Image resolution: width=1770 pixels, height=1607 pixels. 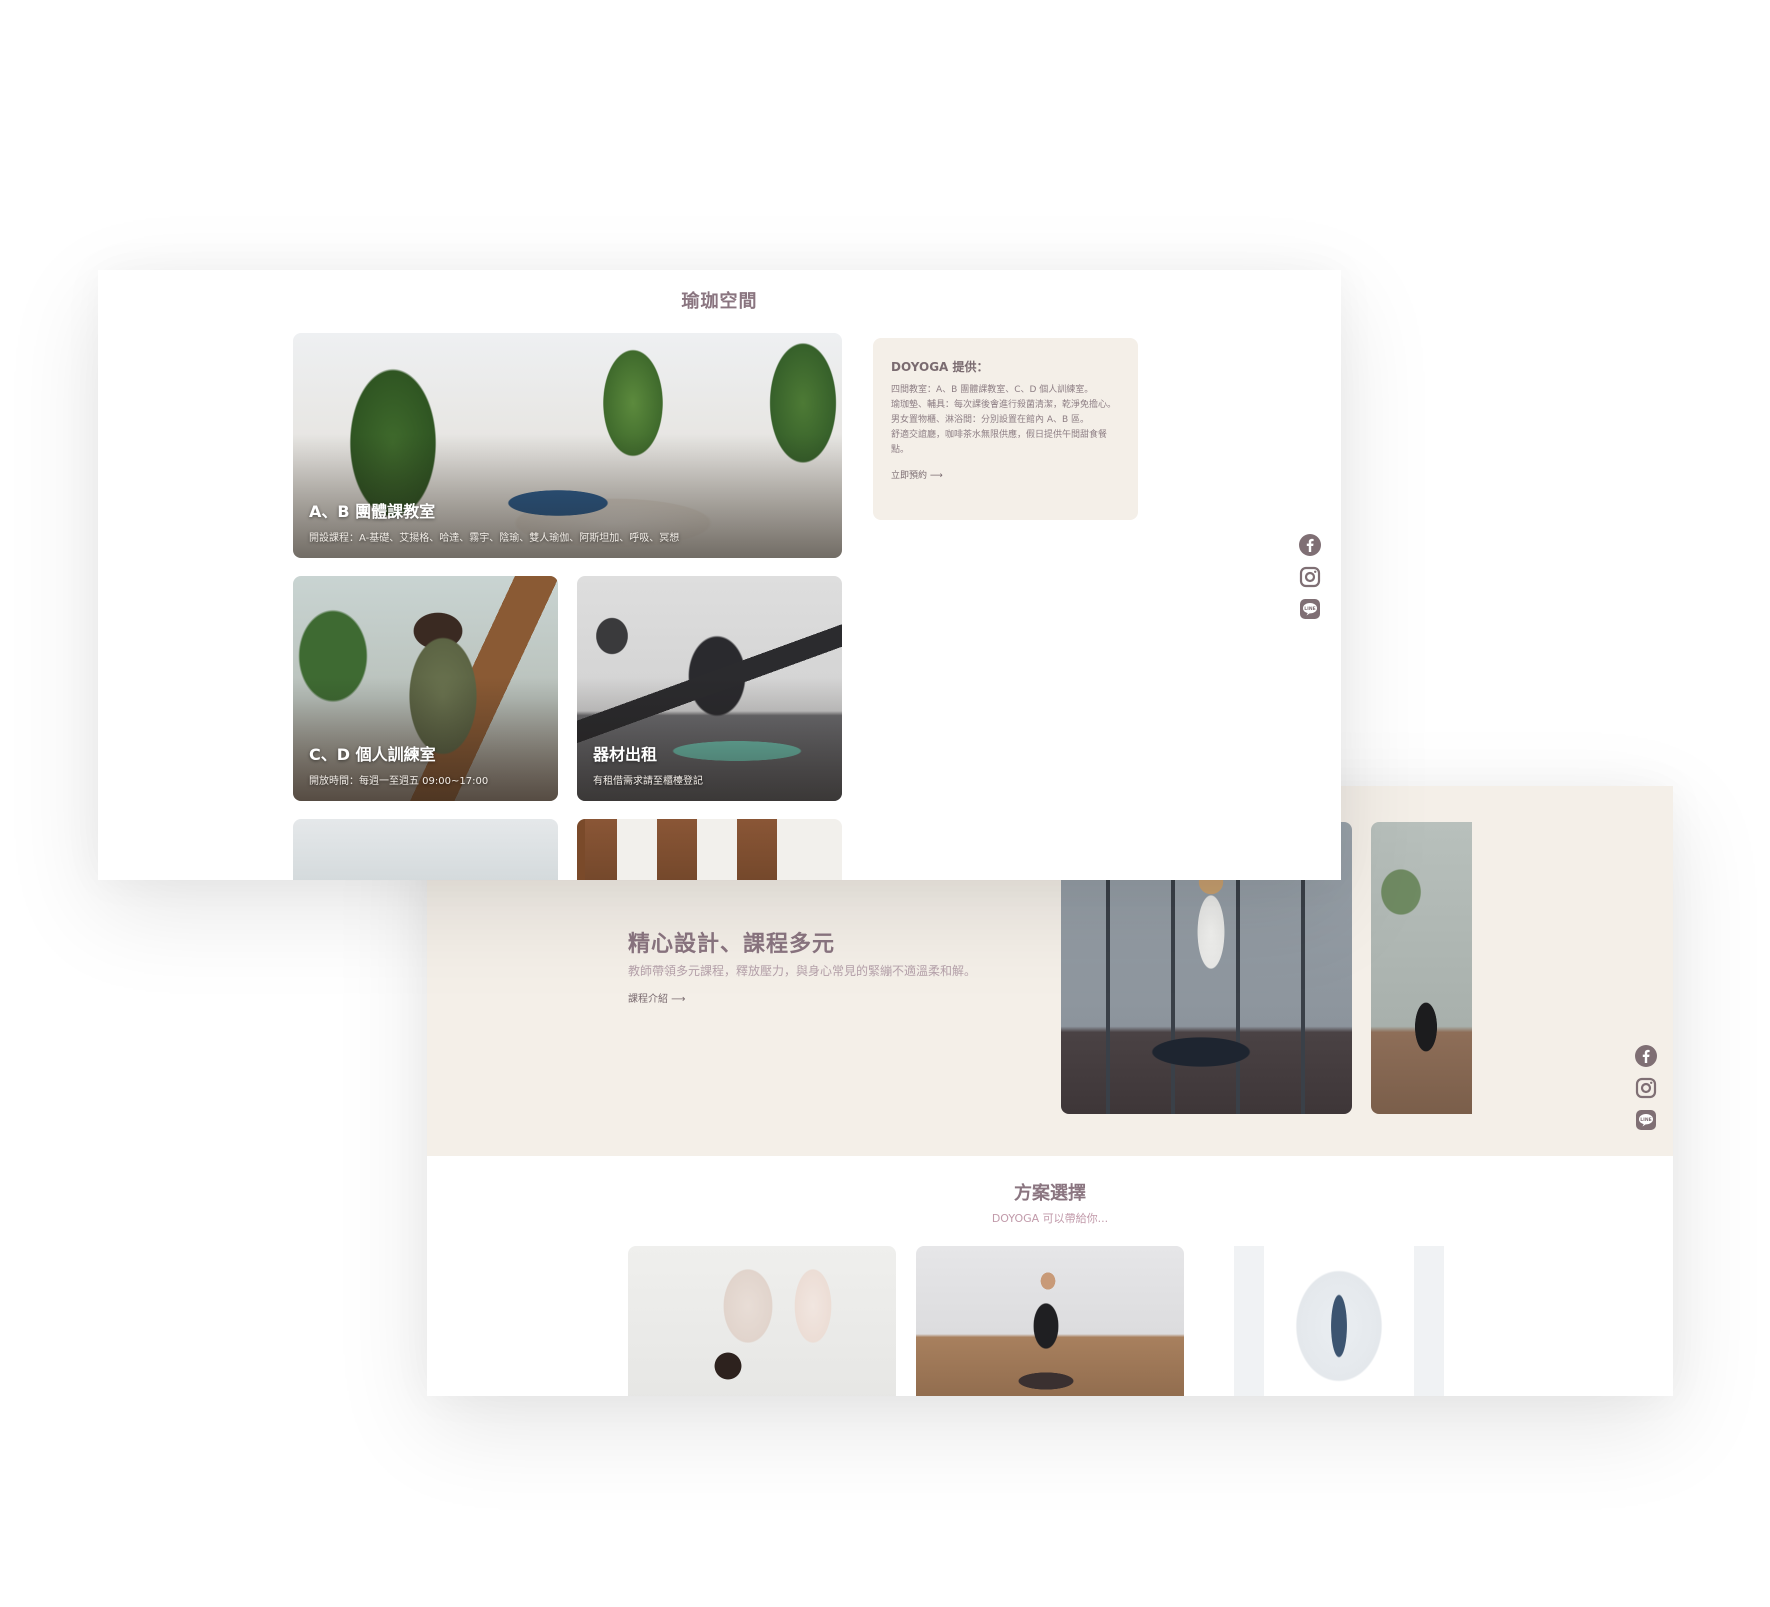 I want to click on card-subtitle: 有租借需求請至櫃檯登記, so click(x=648, y=781).